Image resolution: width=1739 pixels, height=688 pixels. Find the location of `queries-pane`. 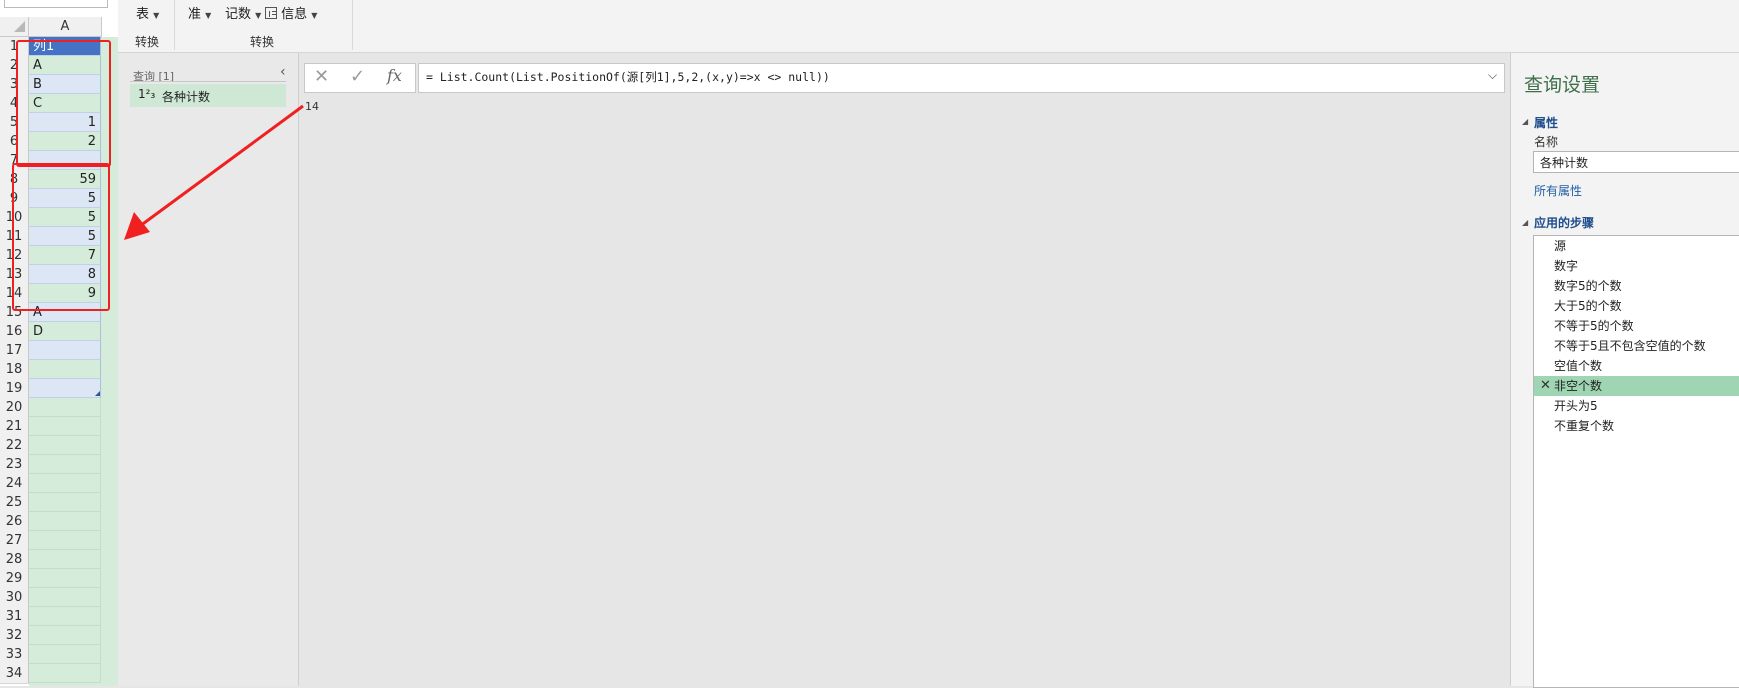

queries-pane is located at coordinates (208, 369).